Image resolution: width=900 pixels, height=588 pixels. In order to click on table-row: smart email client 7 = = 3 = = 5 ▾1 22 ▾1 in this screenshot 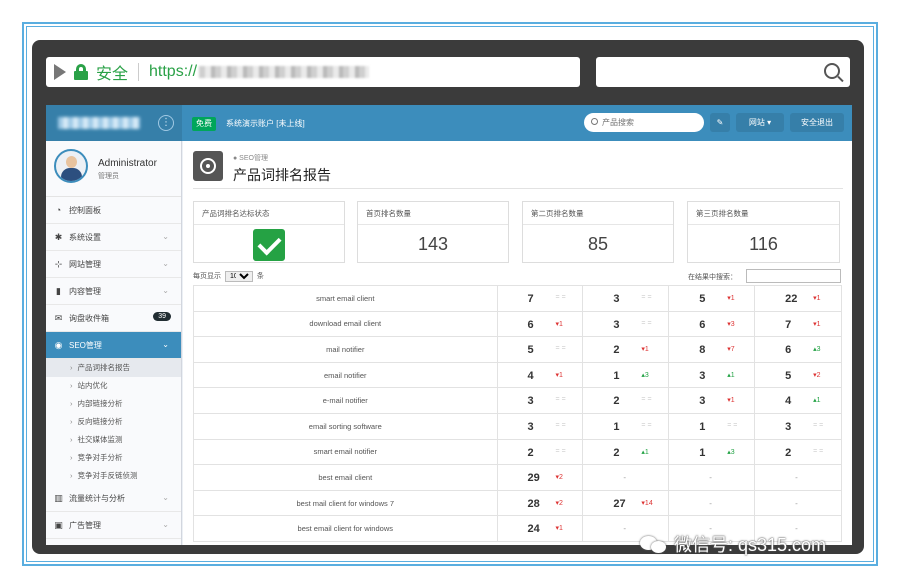, I will do `click(517, 298)`.